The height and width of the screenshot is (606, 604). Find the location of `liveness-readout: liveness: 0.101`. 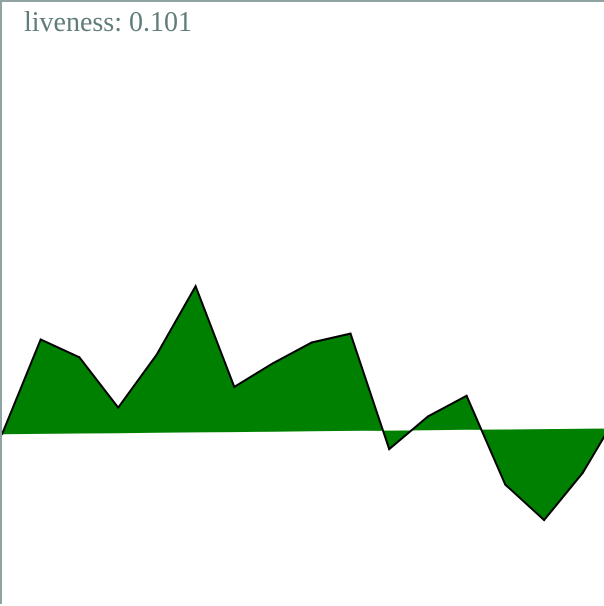

liveness-readout: liveness: 0.101 is located at coordinates (108, 23).